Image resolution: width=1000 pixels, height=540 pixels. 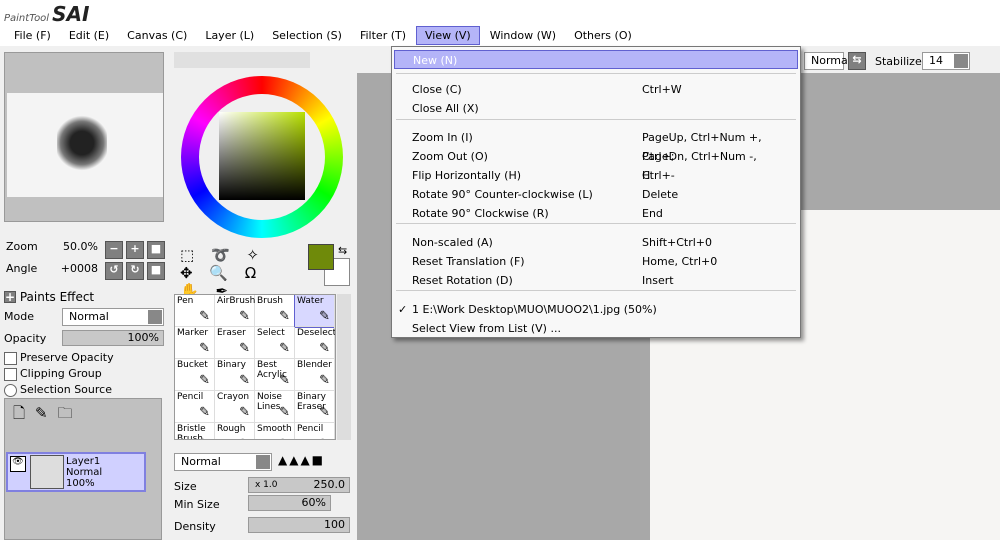 I want to click on swap-icon: ⇆, so click(x=857, y=61).